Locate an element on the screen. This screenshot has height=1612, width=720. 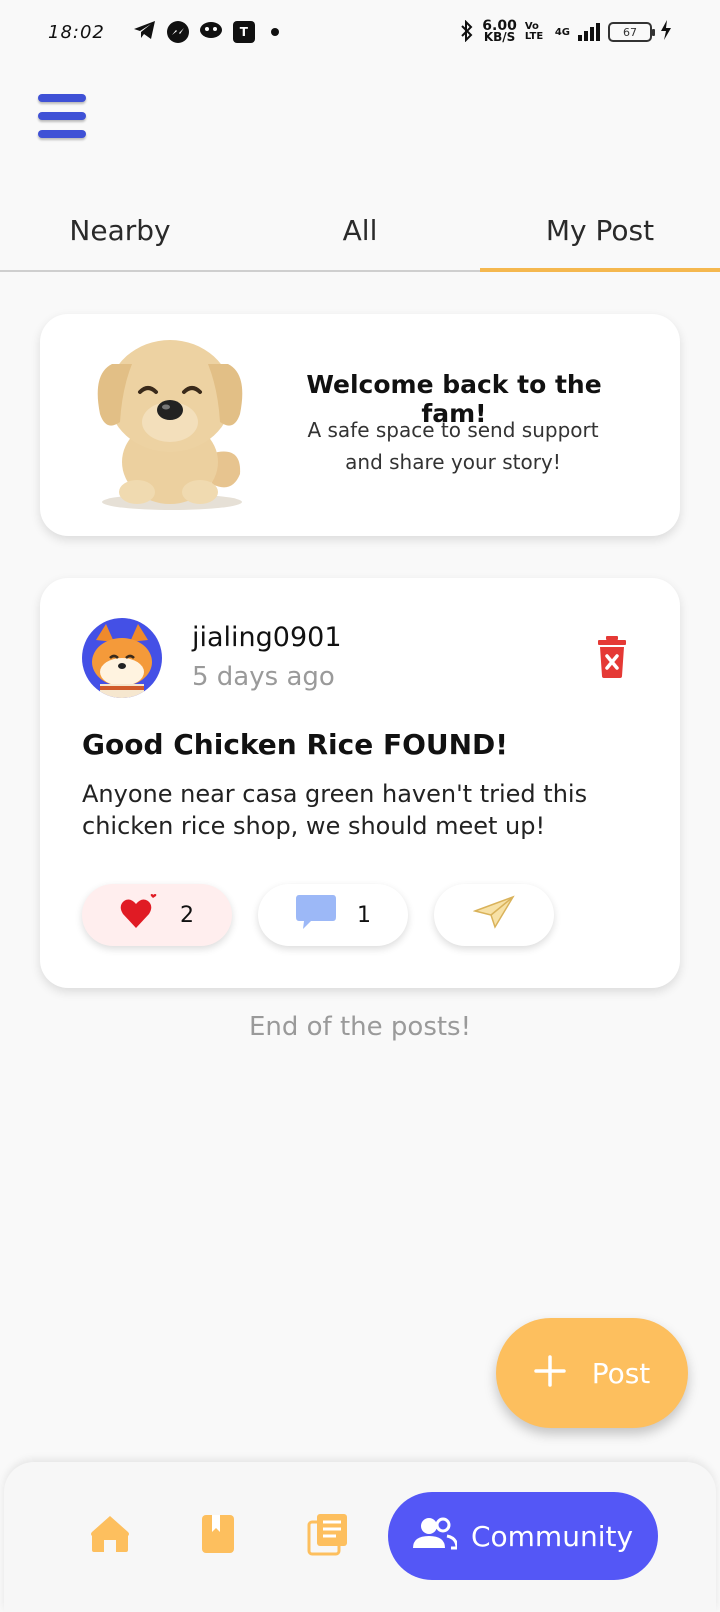
comment-button: 1 is located at coordinates (333, 915).